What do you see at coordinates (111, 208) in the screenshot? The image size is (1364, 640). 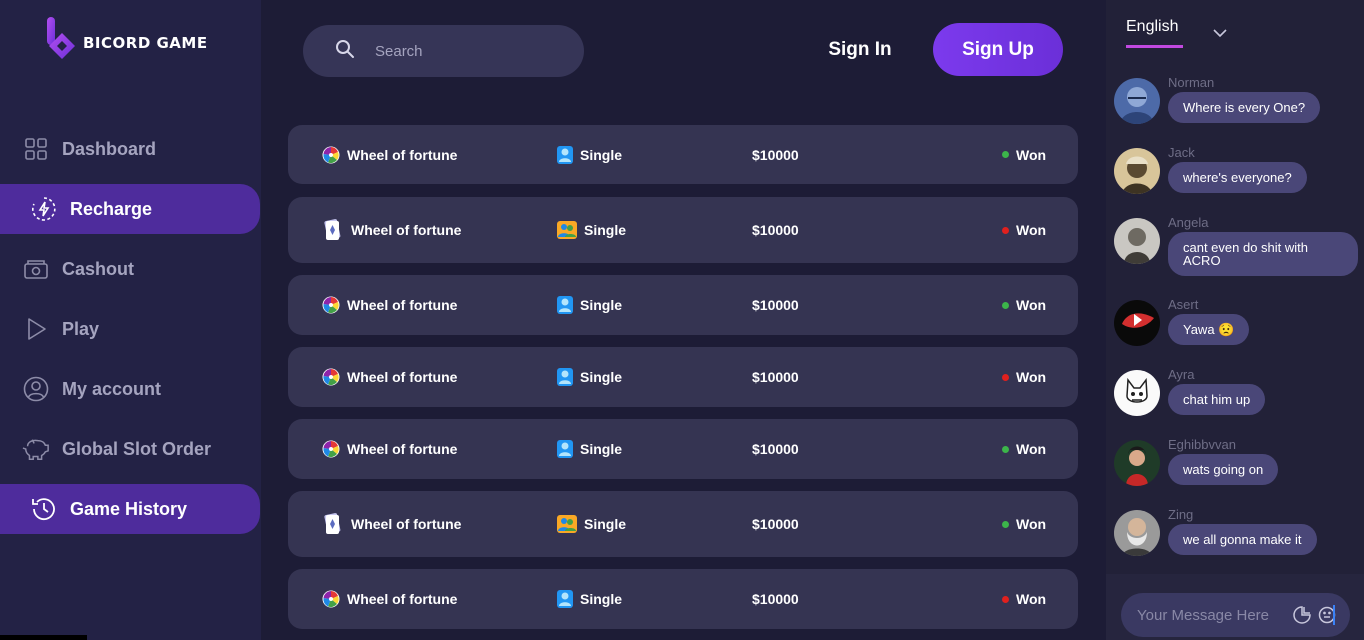 I see `sidebar-item-label: Recharge` at bounding box center [111, 208].